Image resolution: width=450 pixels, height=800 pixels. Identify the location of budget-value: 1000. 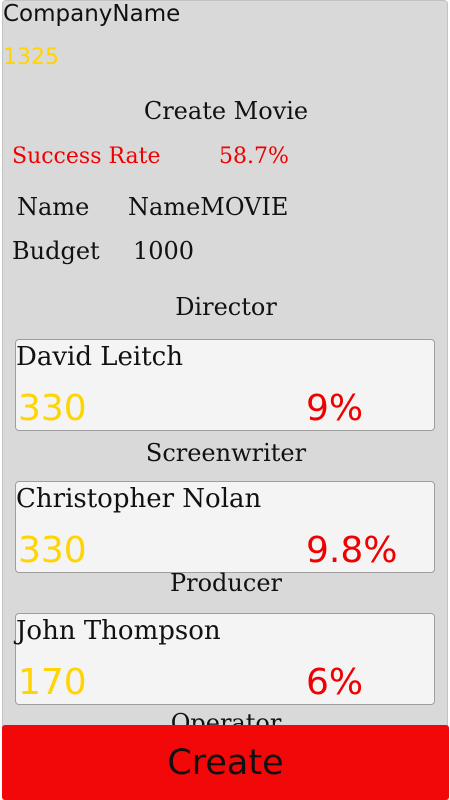
(163, 251).